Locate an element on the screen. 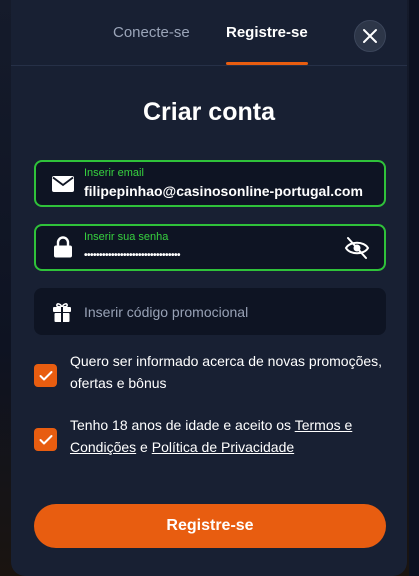 Image resolution: width=419 pixels, height=576 pixels. lock-icon is located at coordinates (63, 247).